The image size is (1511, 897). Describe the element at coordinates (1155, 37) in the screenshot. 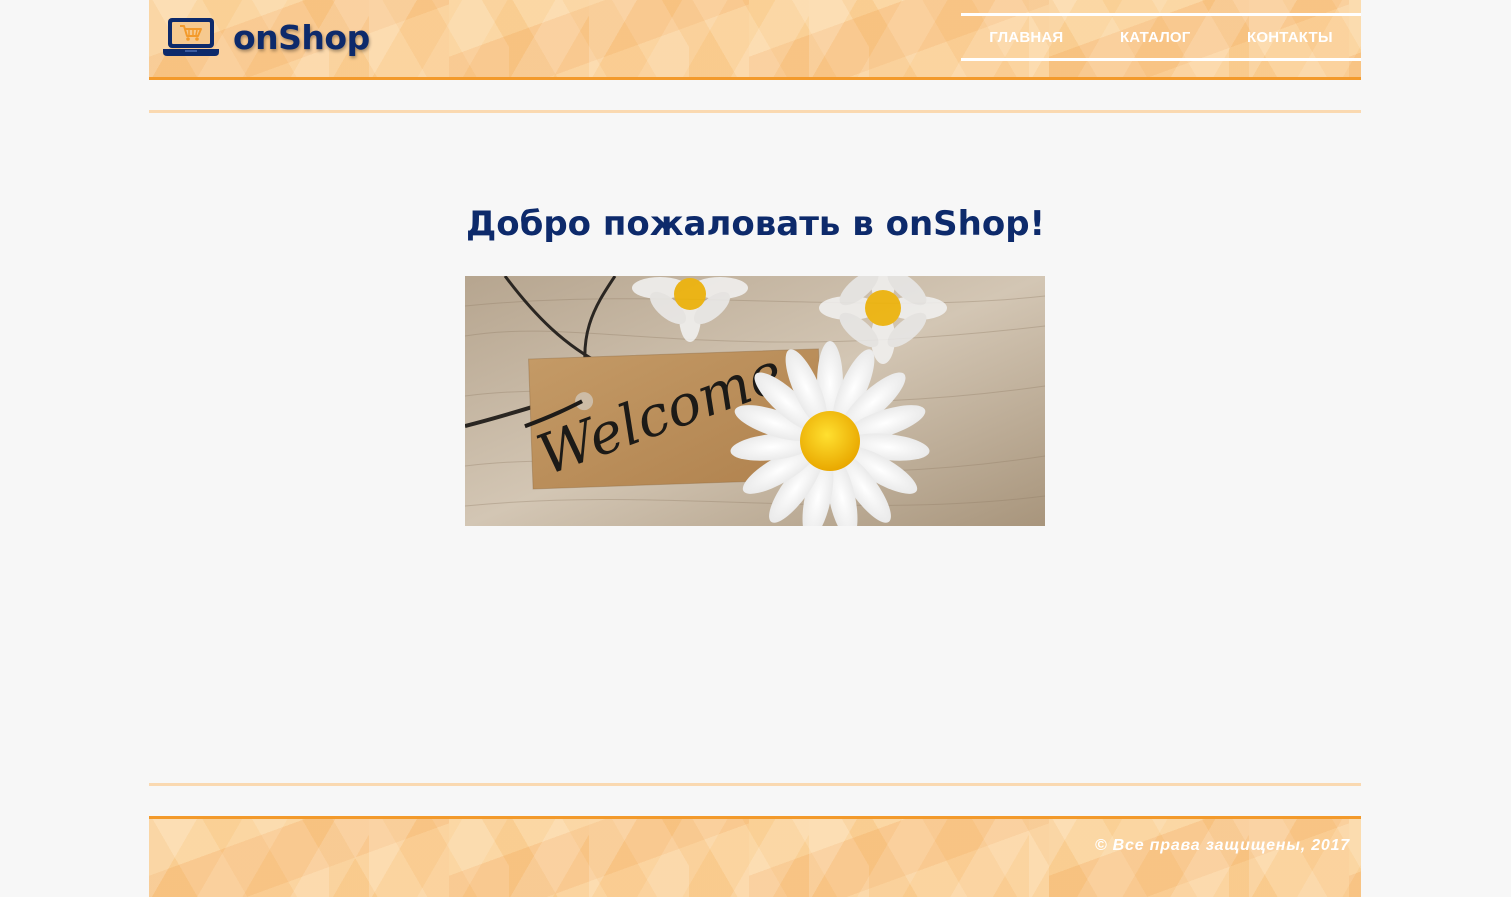

I see `nav-catalog: КАТАЛОГ` at that location.